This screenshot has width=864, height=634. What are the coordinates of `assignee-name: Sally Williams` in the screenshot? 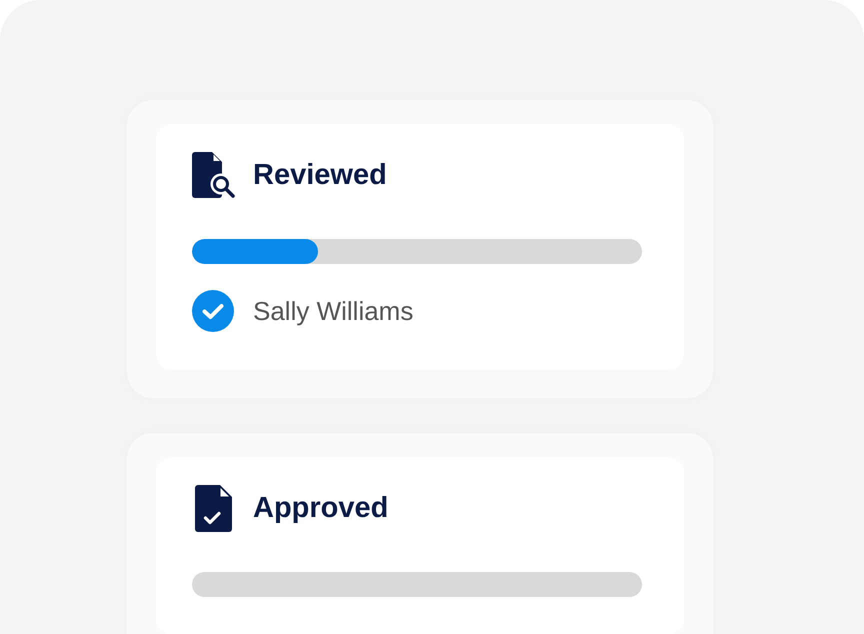 It's located at (333, 311).